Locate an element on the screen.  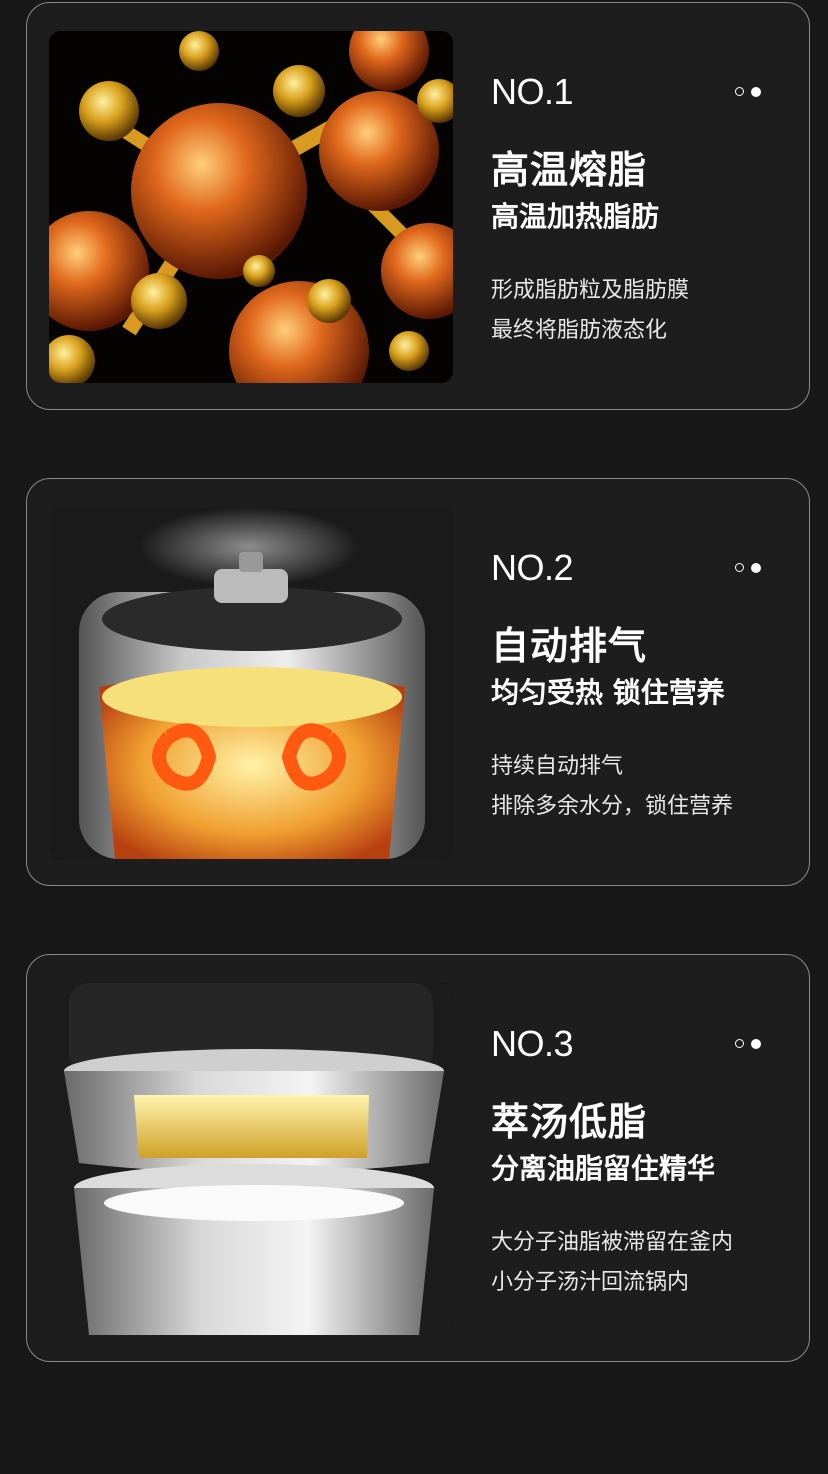
feature-subtitle: 高温加热脂肪 is located at coordinates (575, 216).